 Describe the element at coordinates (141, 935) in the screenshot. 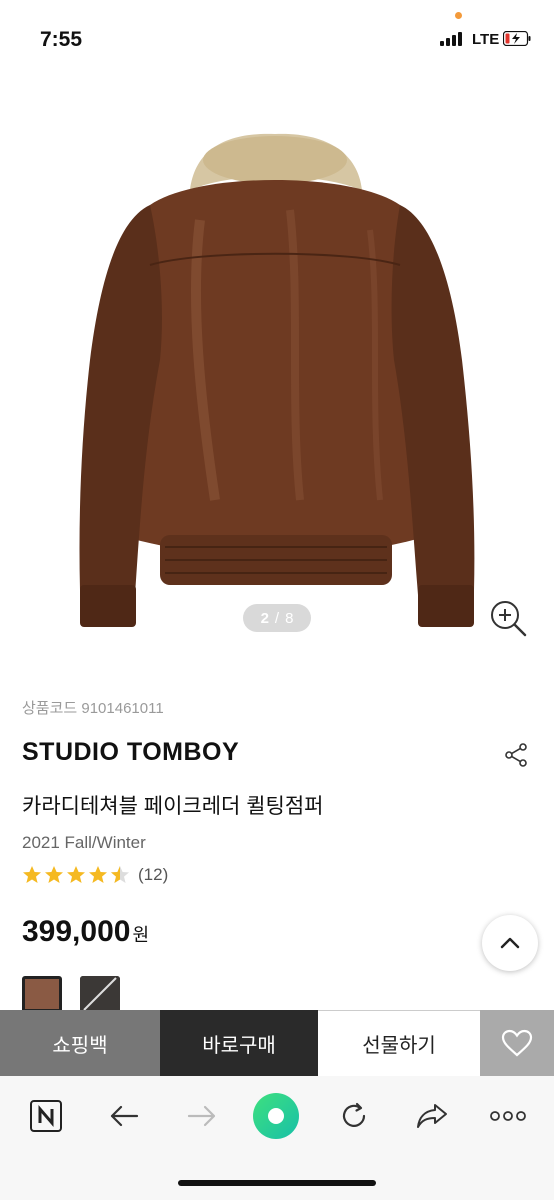

I see `price-currency: 원` at that location.